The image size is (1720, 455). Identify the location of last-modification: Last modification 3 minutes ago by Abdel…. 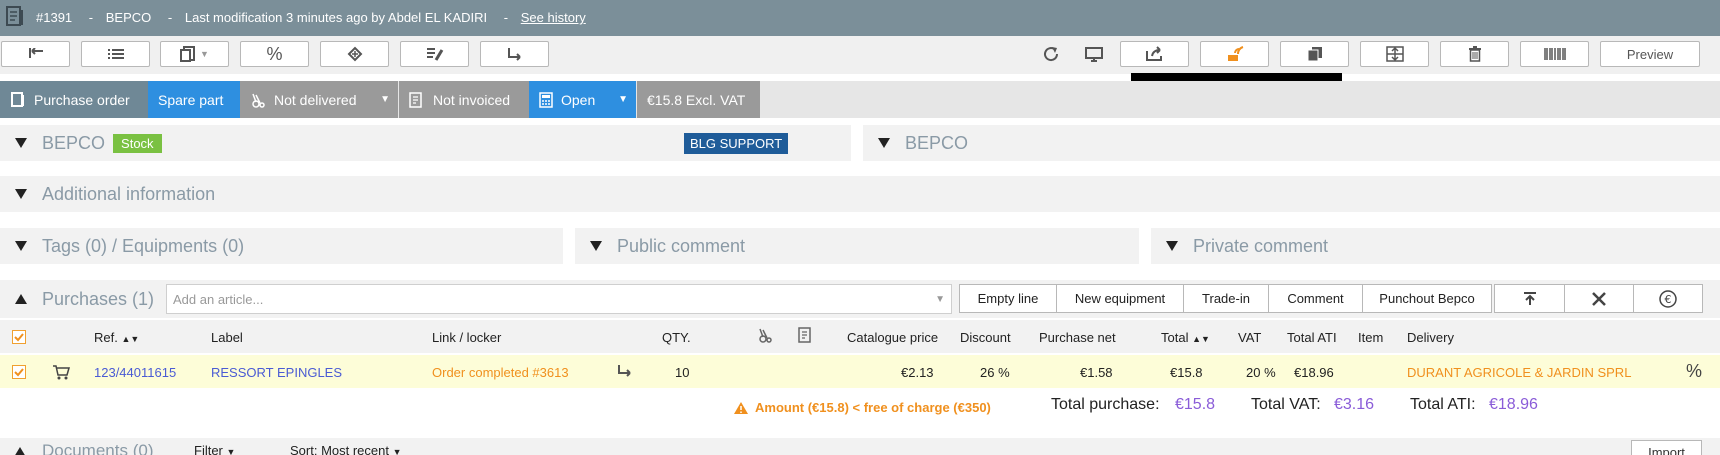
(336, 17).